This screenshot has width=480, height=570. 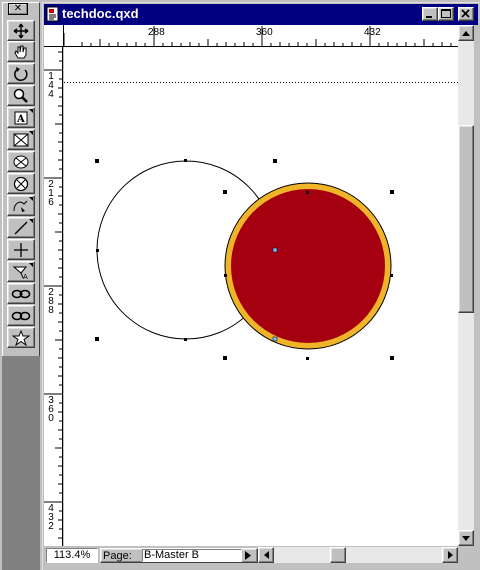 I want to click on horizontal-scrollbar, so click(x=358, y=555).